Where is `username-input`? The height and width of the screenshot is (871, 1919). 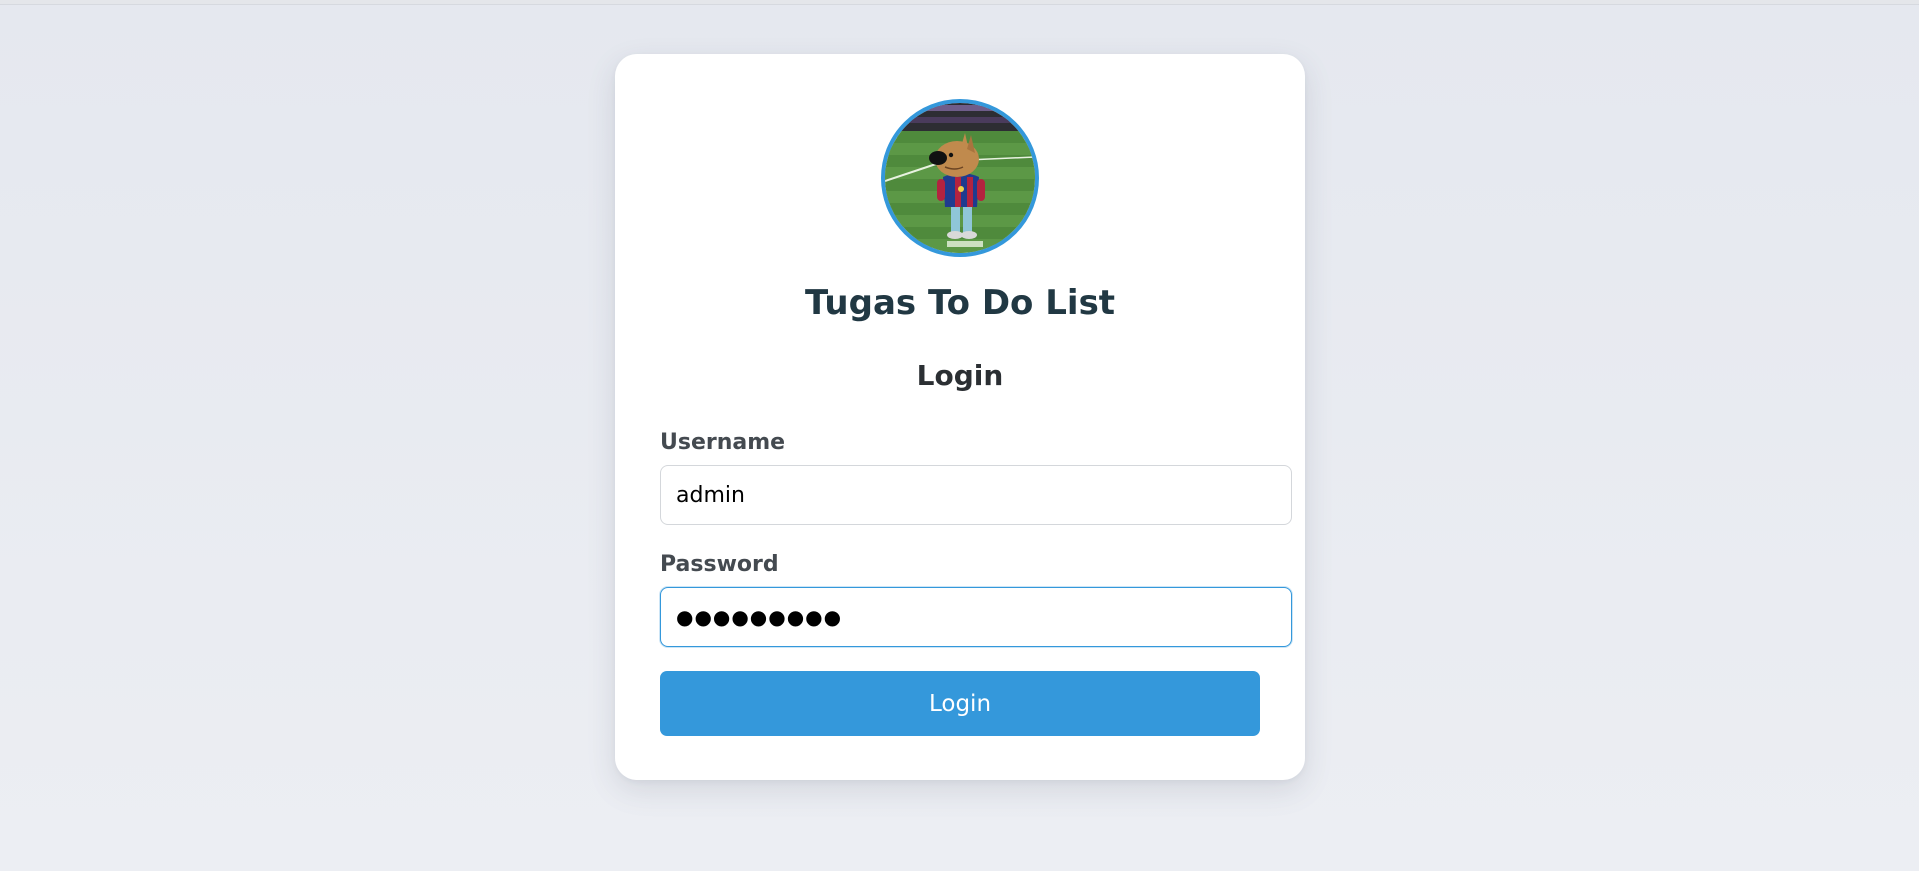
username-input is located at coordinates (976, 495).